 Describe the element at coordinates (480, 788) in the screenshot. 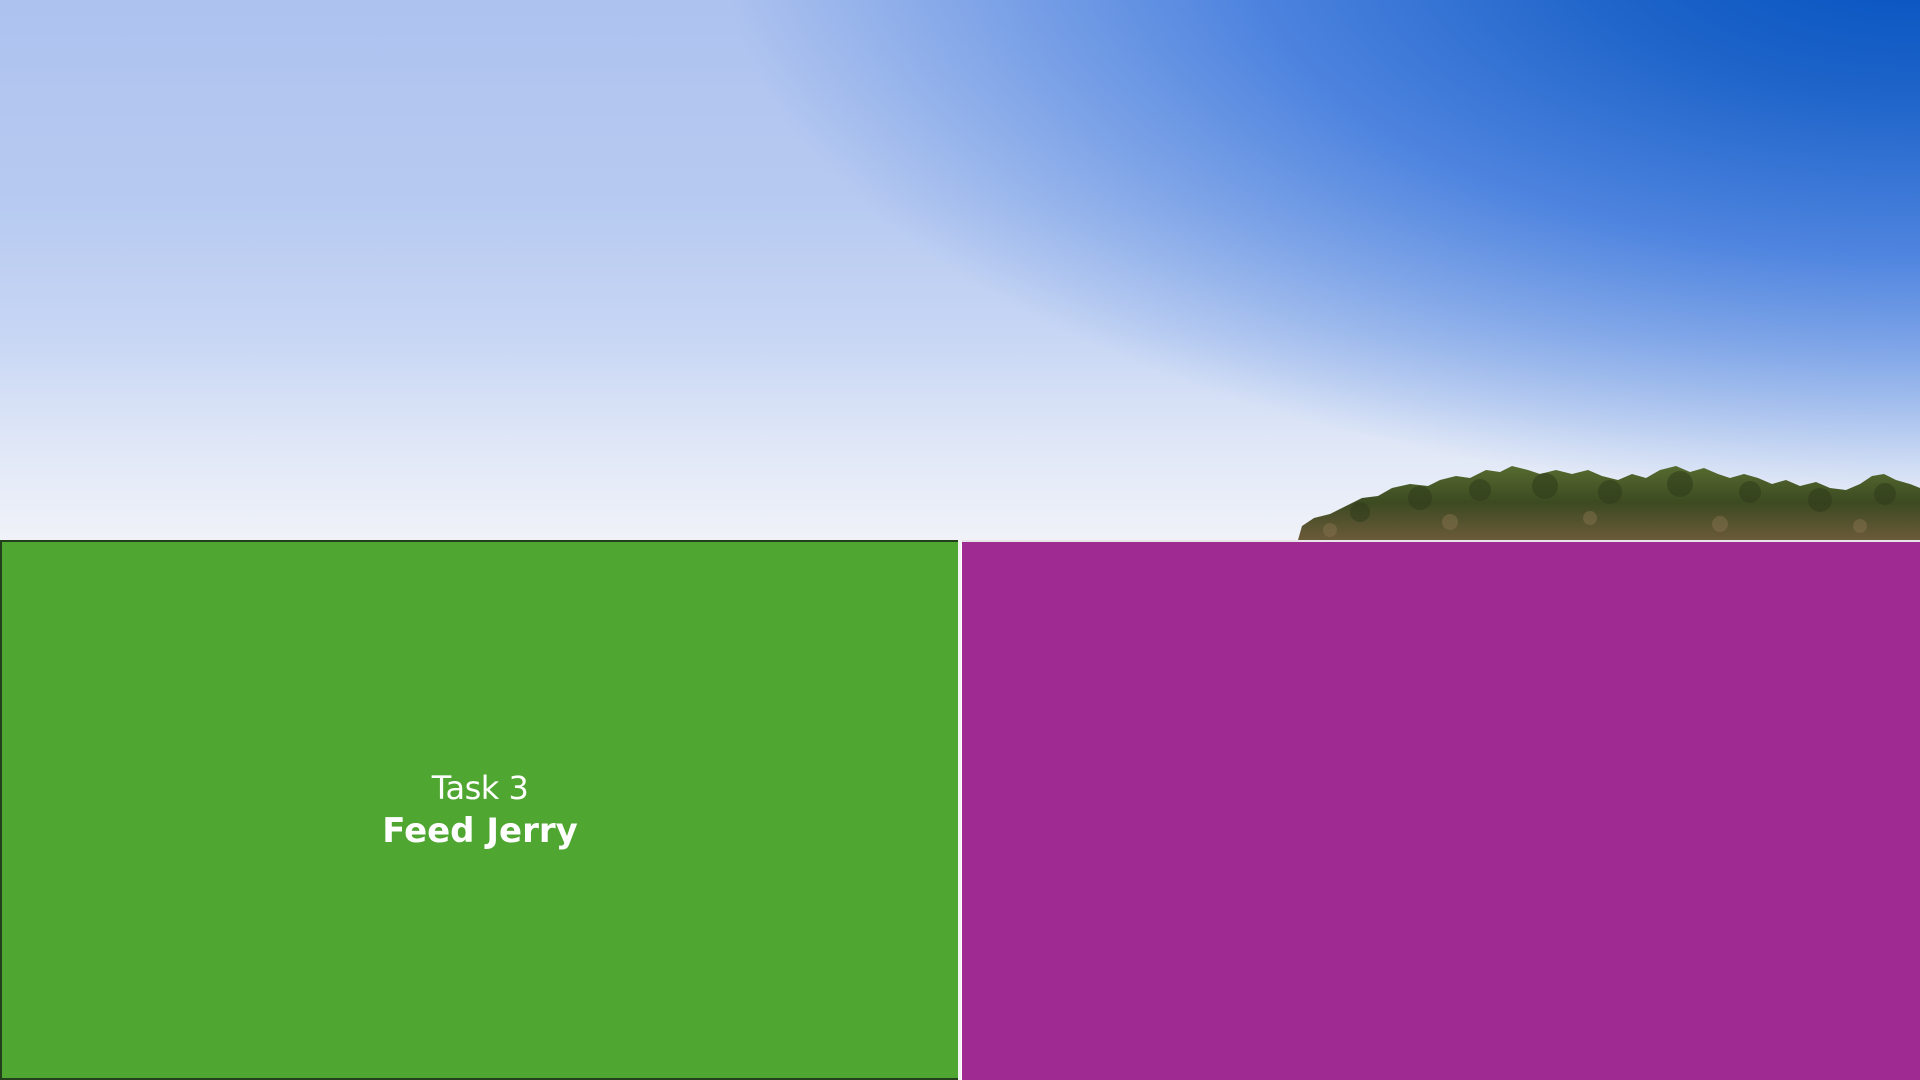

I see `task-number-label: Task 3` at that location.